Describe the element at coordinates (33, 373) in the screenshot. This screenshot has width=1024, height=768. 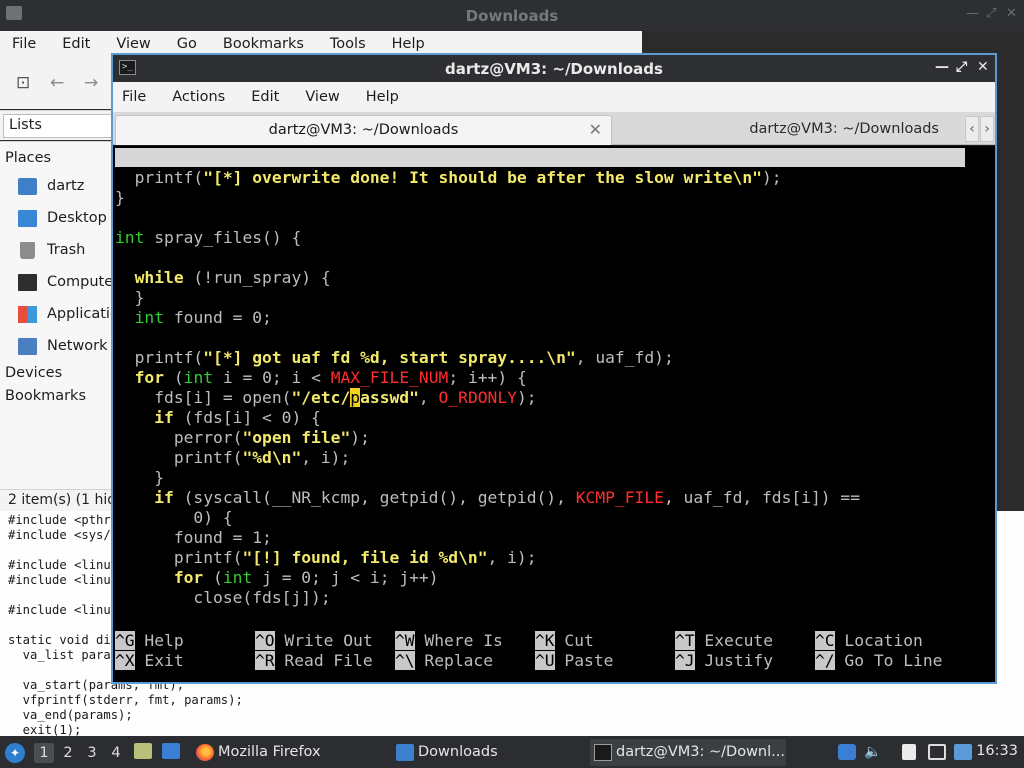
I see `devices-heading: Devices` at that location.